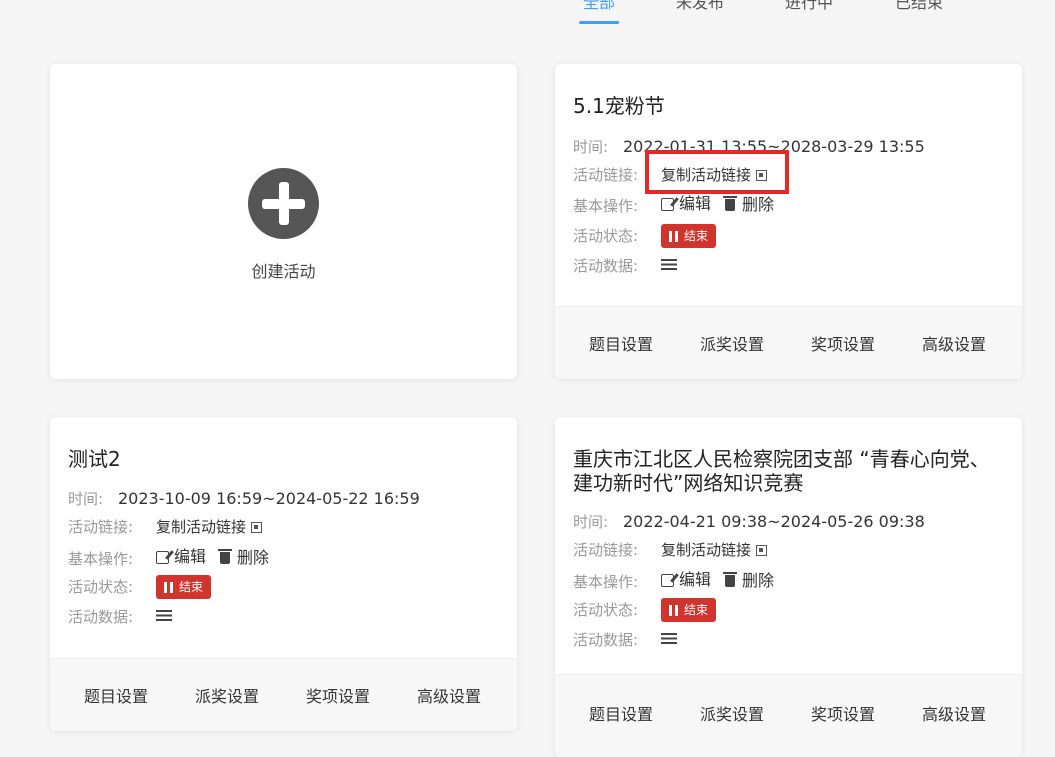 Image resolution: width=1055 pixels, height=757 pixels. What do you see at coordinates (700, 11) in the screenshot?
I see `tab-unpublished: 未发布` at bounding box center [700, 11].